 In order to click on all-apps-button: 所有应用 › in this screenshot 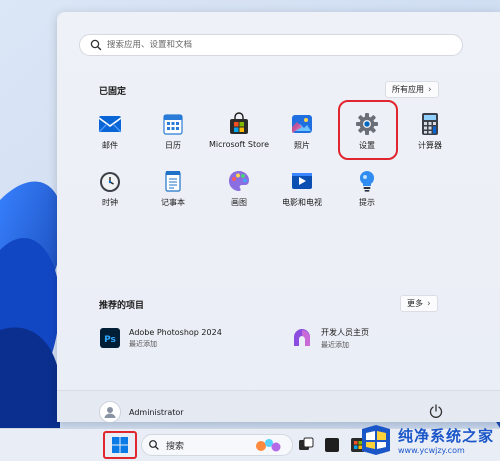, I will do `click(412, 89)`.